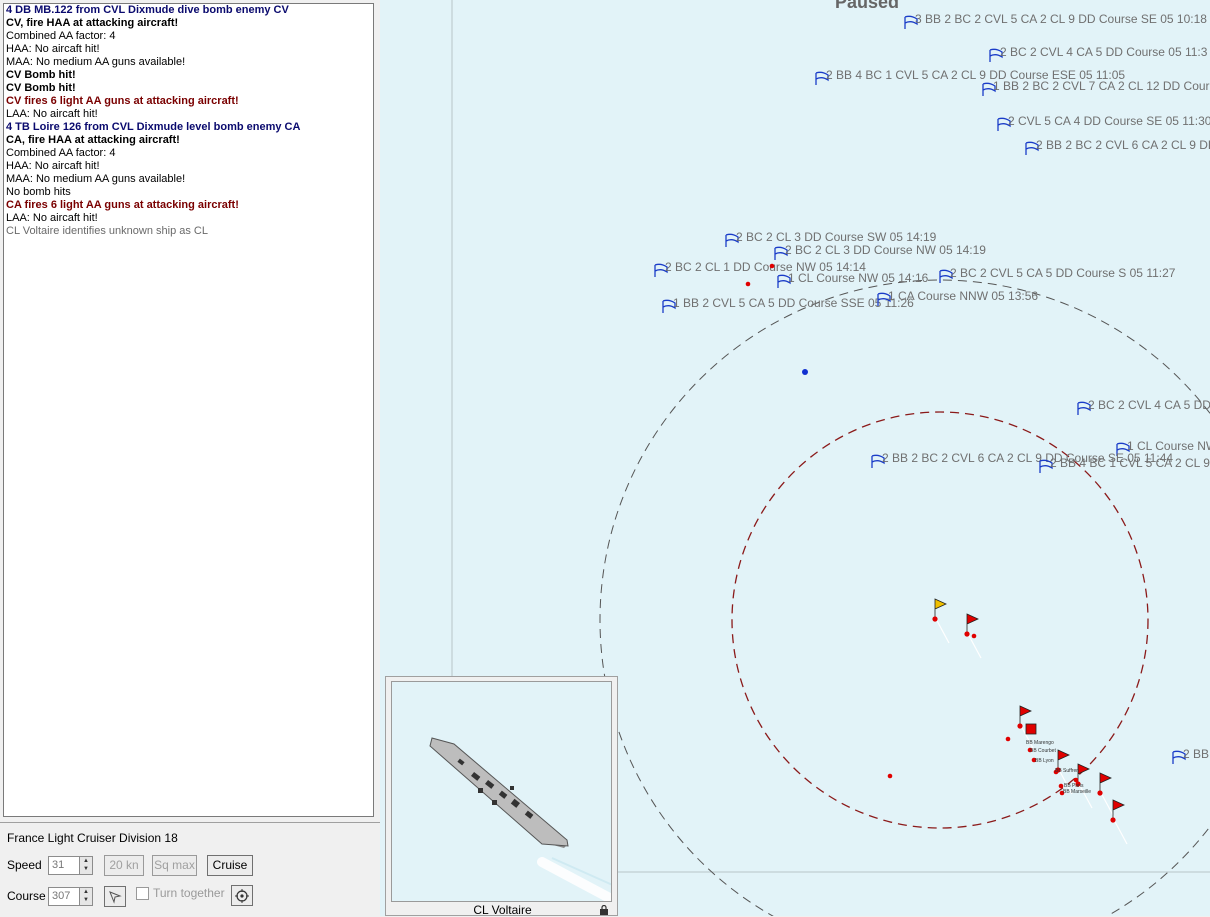 This screenshot has width=1210, height=917. Describe the element at coordinates (24, 865) in the screenshot. I see `speed-label: Speed` at that location.